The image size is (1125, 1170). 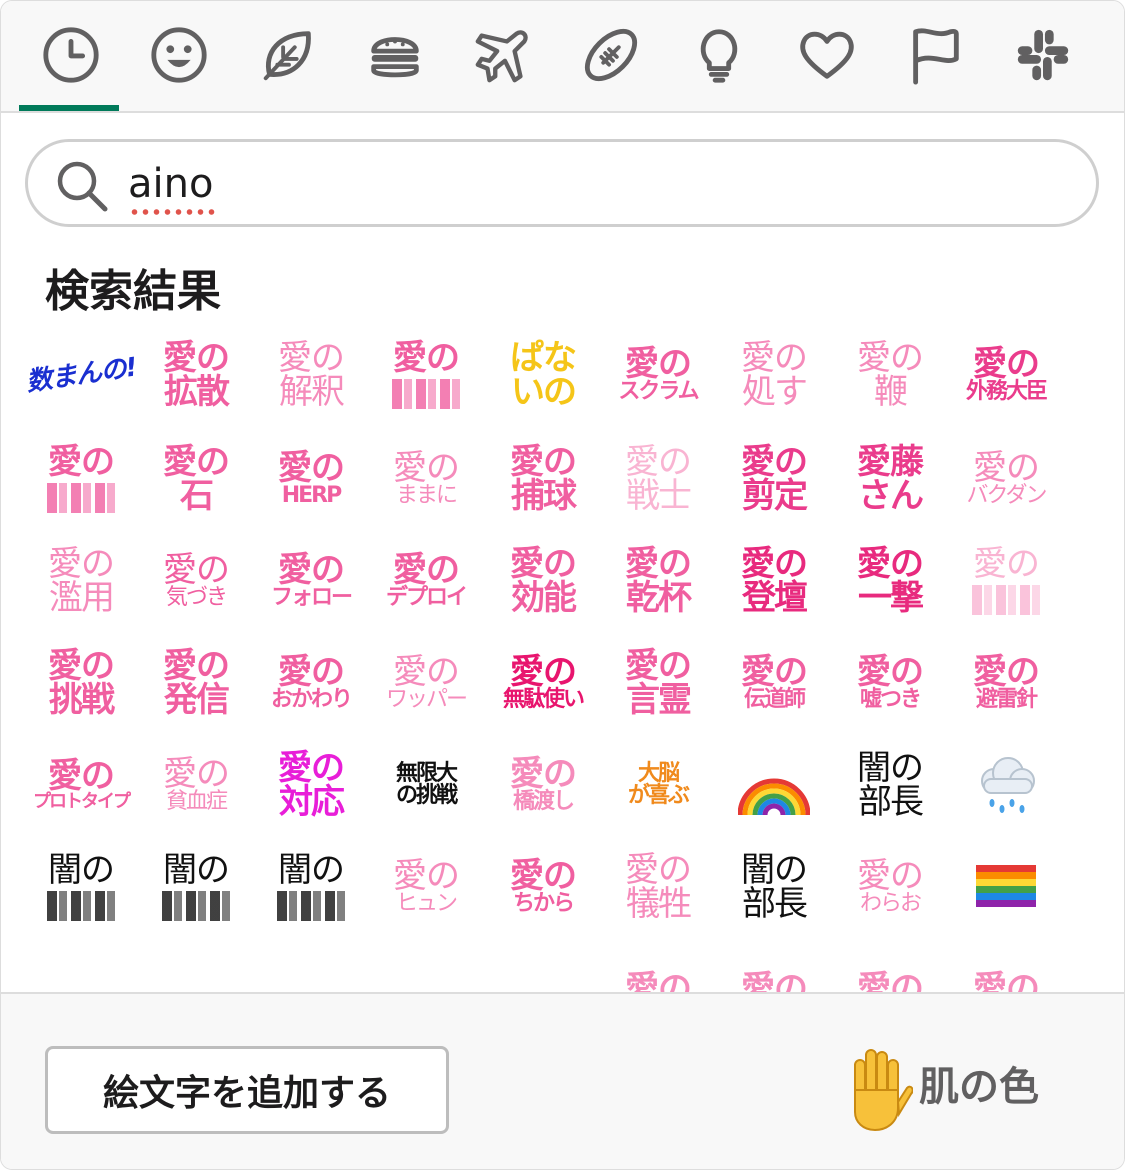 What do you see at coordinates (247, 1090) in the screenshot?
I see `add-emoji-button: 絵文字を追加する` at bounding box center [247, 1090].